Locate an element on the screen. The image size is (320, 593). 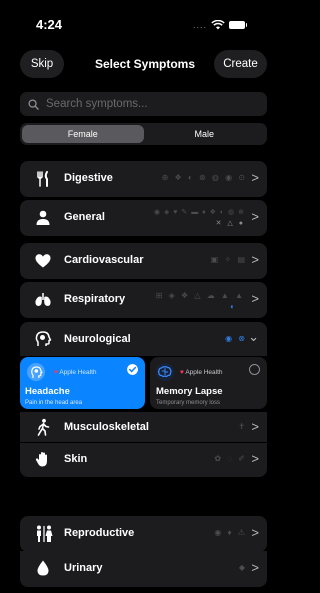
nav-bar: Skip Select Symptoms Create is located at coordinates (135, 66).